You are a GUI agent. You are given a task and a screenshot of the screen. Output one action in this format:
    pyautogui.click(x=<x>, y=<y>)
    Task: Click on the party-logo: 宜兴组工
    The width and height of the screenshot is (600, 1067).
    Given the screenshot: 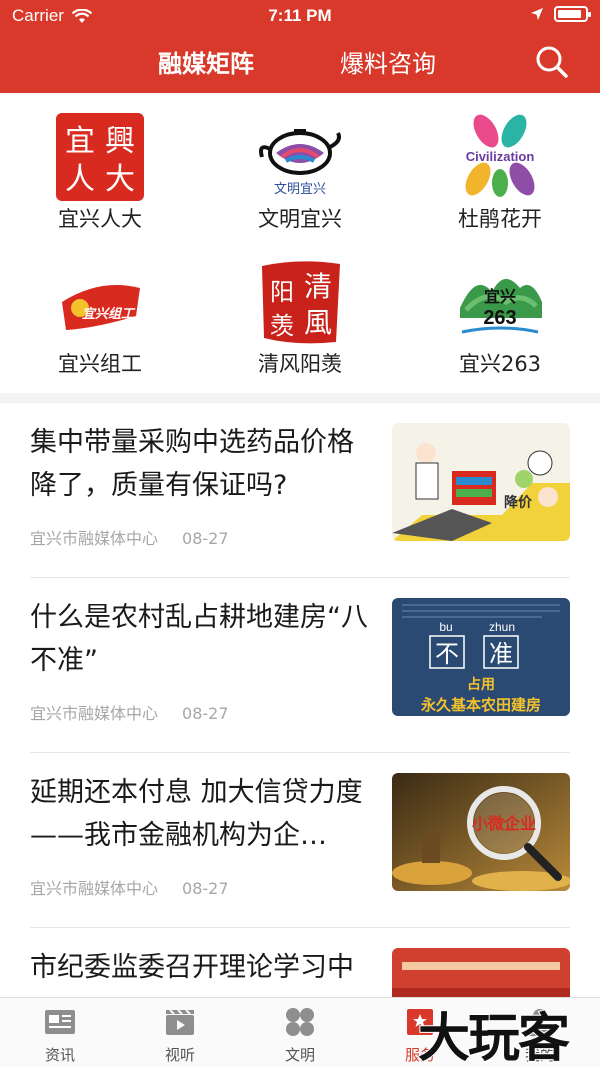 What is the action you would take?
    pyautogui.click(x=101, y=307)
    